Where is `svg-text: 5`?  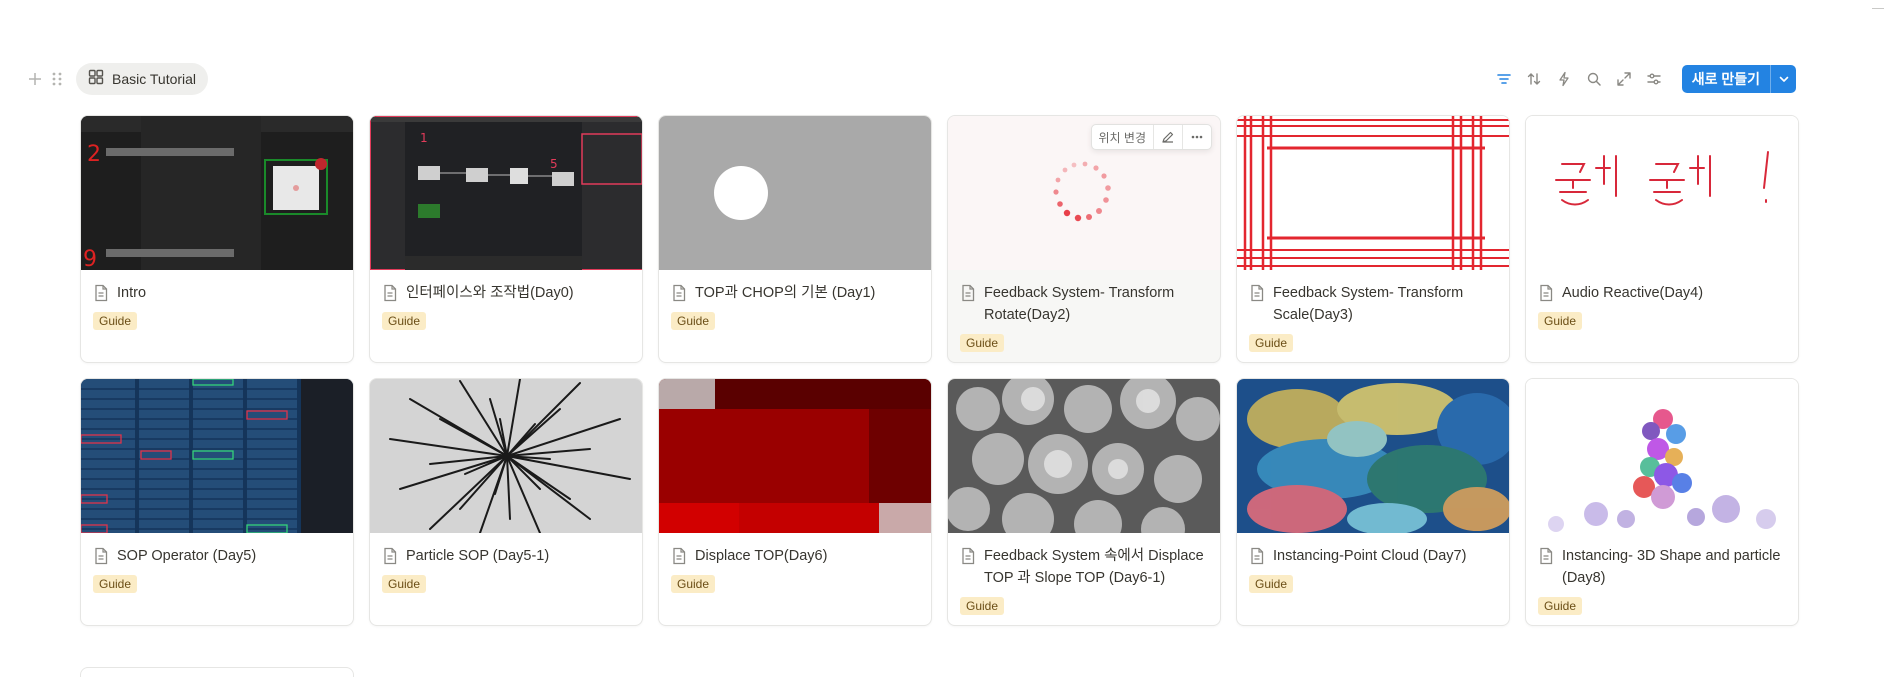
svg-text: 5 is located at coordinates (554, 164).